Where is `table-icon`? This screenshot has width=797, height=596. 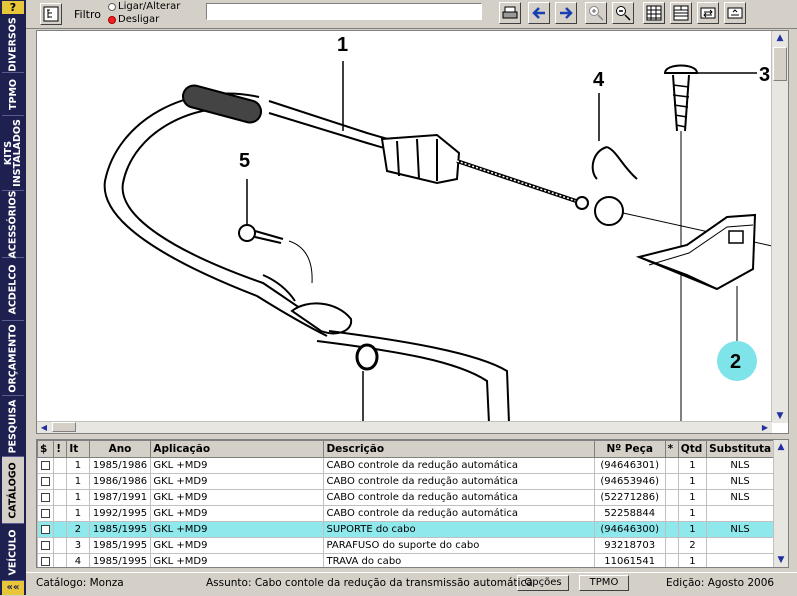 table-icon is located at coordinates (654, 13).